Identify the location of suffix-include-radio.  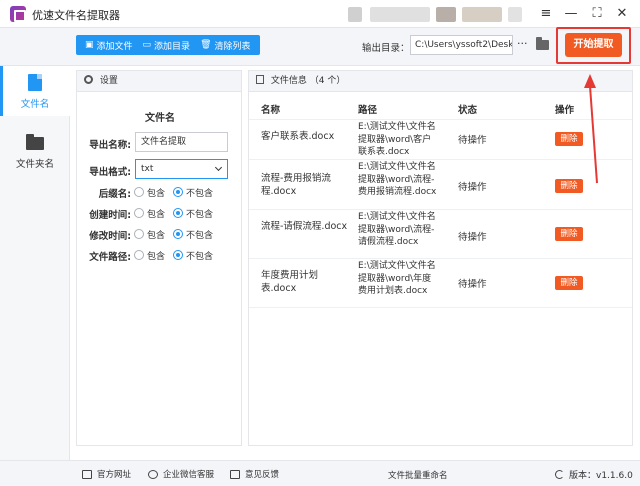
(139, 192).